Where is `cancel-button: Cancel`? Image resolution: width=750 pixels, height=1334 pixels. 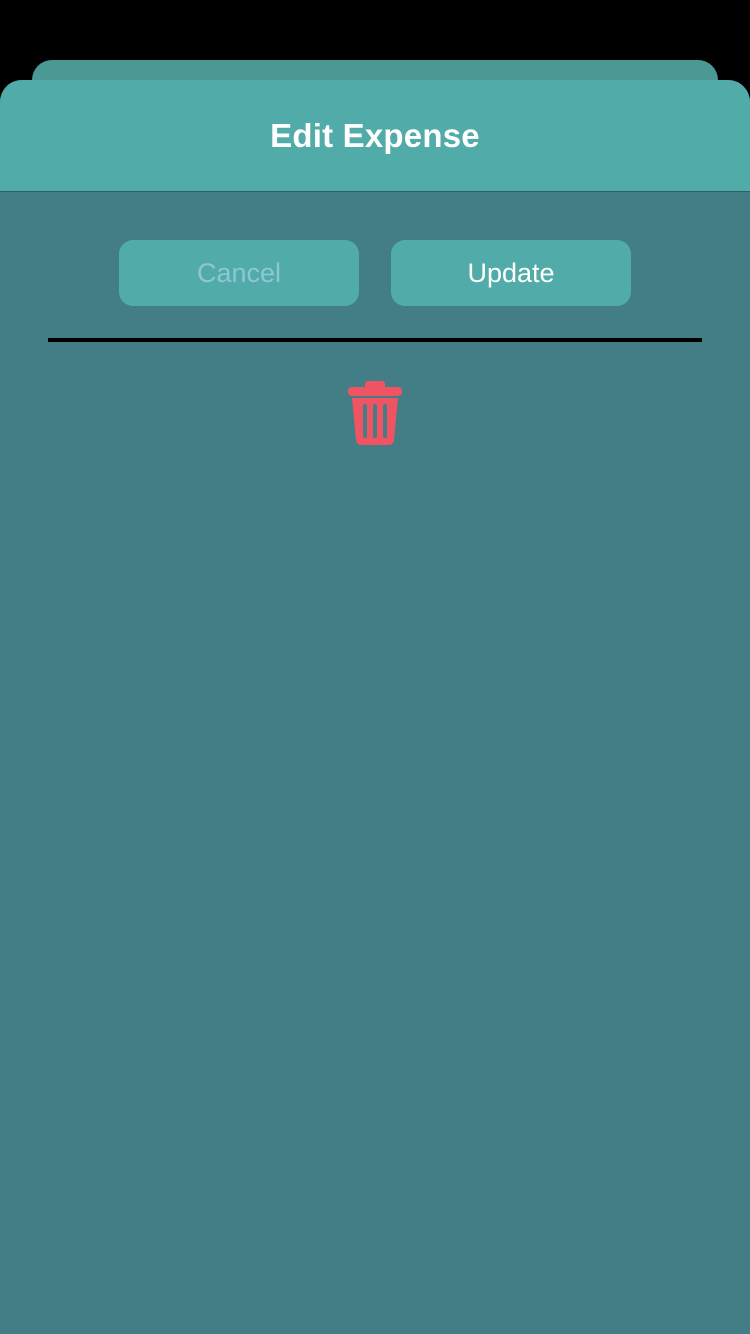
cancel-button: Cancel is located at coordinates (239, 273).